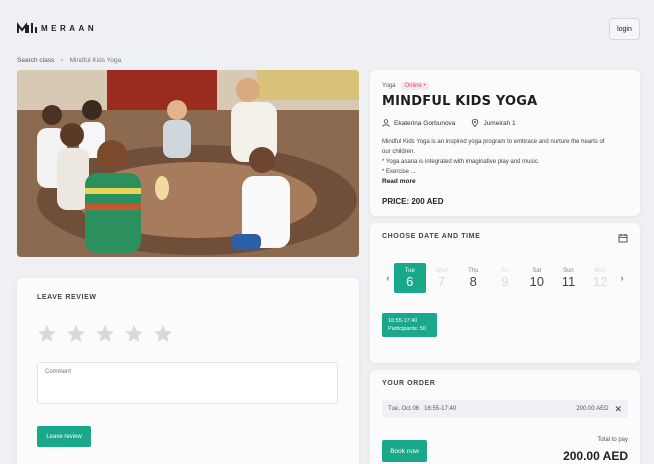 The width and height of the screenshot is (654, 464). I want to click on logo-mark-icon, so click(27, 27).